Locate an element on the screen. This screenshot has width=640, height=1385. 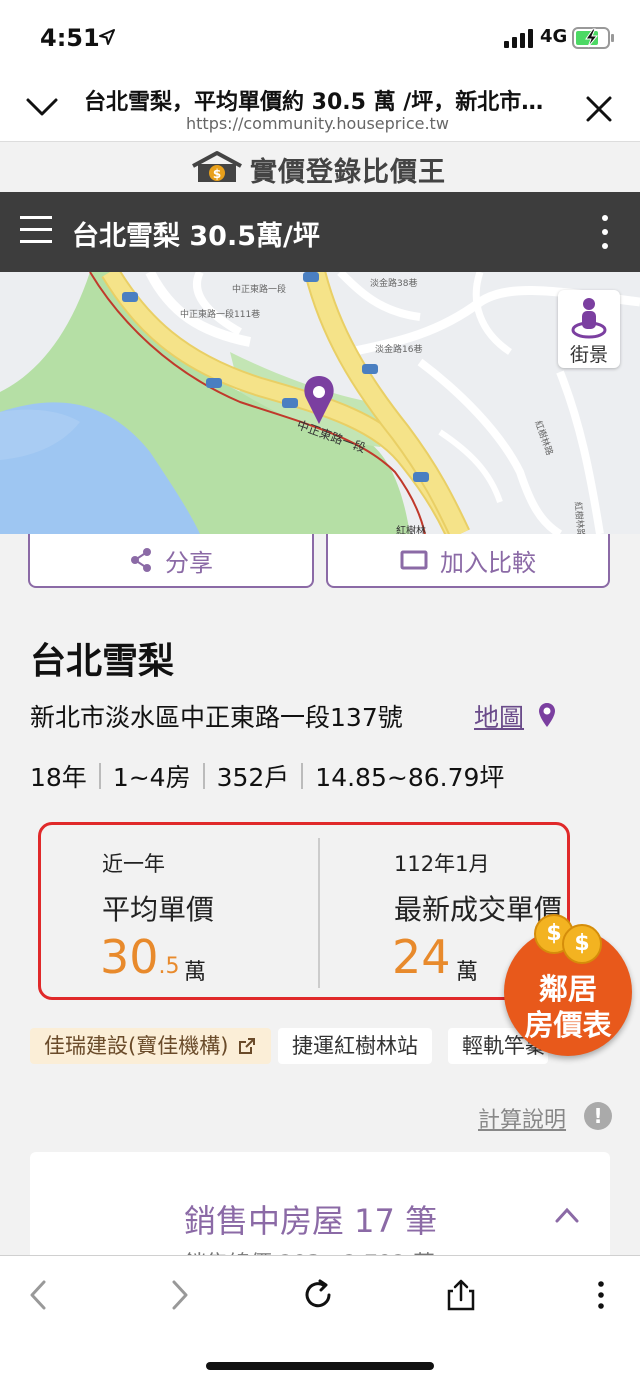
more-options-icon is located at coordinates (605, 232).